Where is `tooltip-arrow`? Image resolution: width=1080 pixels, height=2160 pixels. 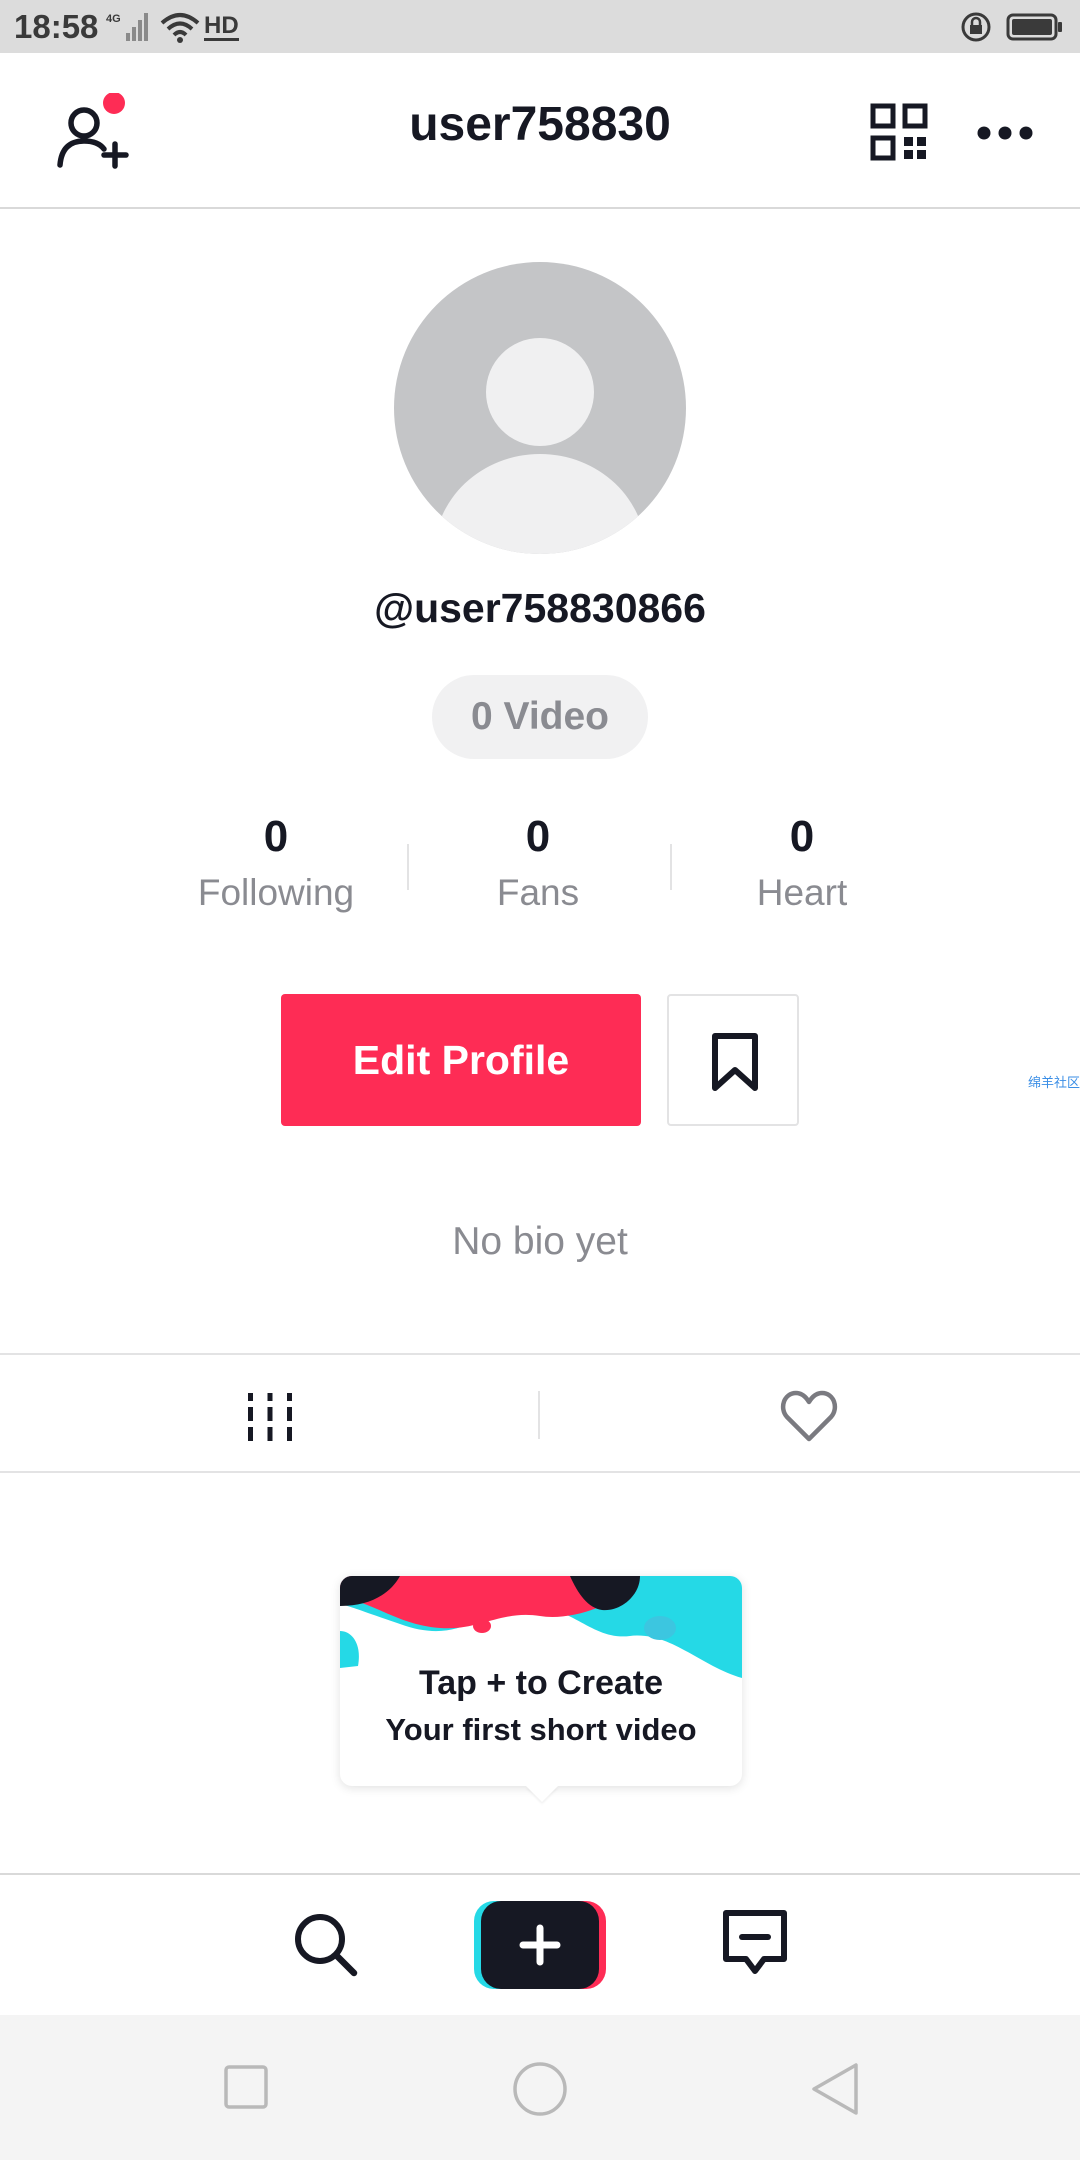 tooltip-arrow is located at coordinates (542, 1794).